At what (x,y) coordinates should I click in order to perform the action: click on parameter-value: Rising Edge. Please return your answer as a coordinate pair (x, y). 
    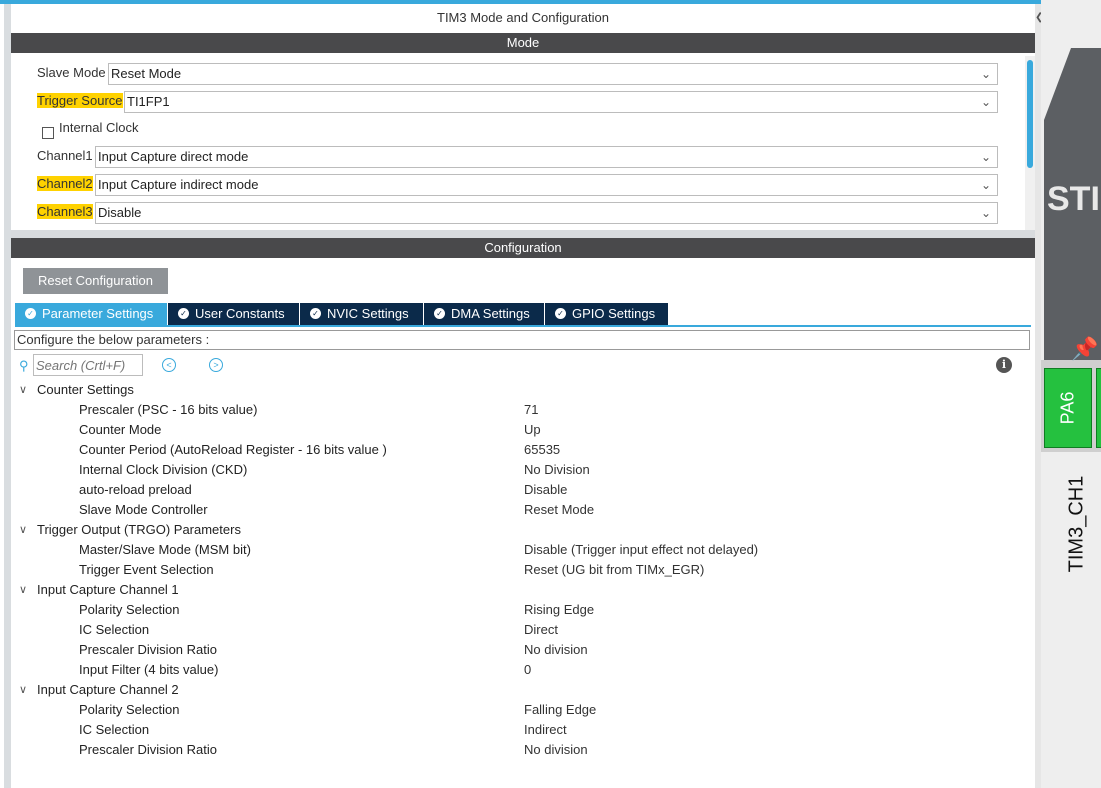
    Looking at the image, I should click on (559, 610).